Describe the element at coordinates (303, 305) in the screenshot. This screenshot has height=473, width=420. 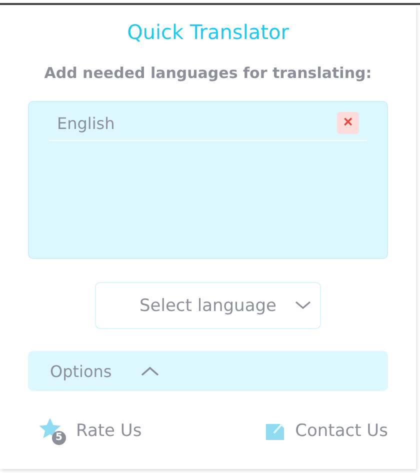
I see `chevron-down-icon` at that location.